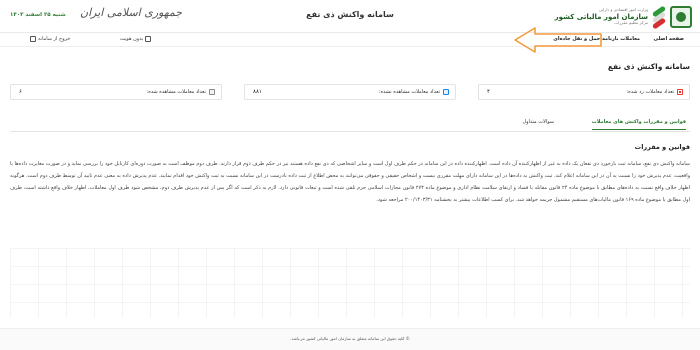 This screenshot has width=700, height=350. What do you see at coordinates (33, 39) in the screenshot?
I see `logout-icon` at bounding box center [33, 39].